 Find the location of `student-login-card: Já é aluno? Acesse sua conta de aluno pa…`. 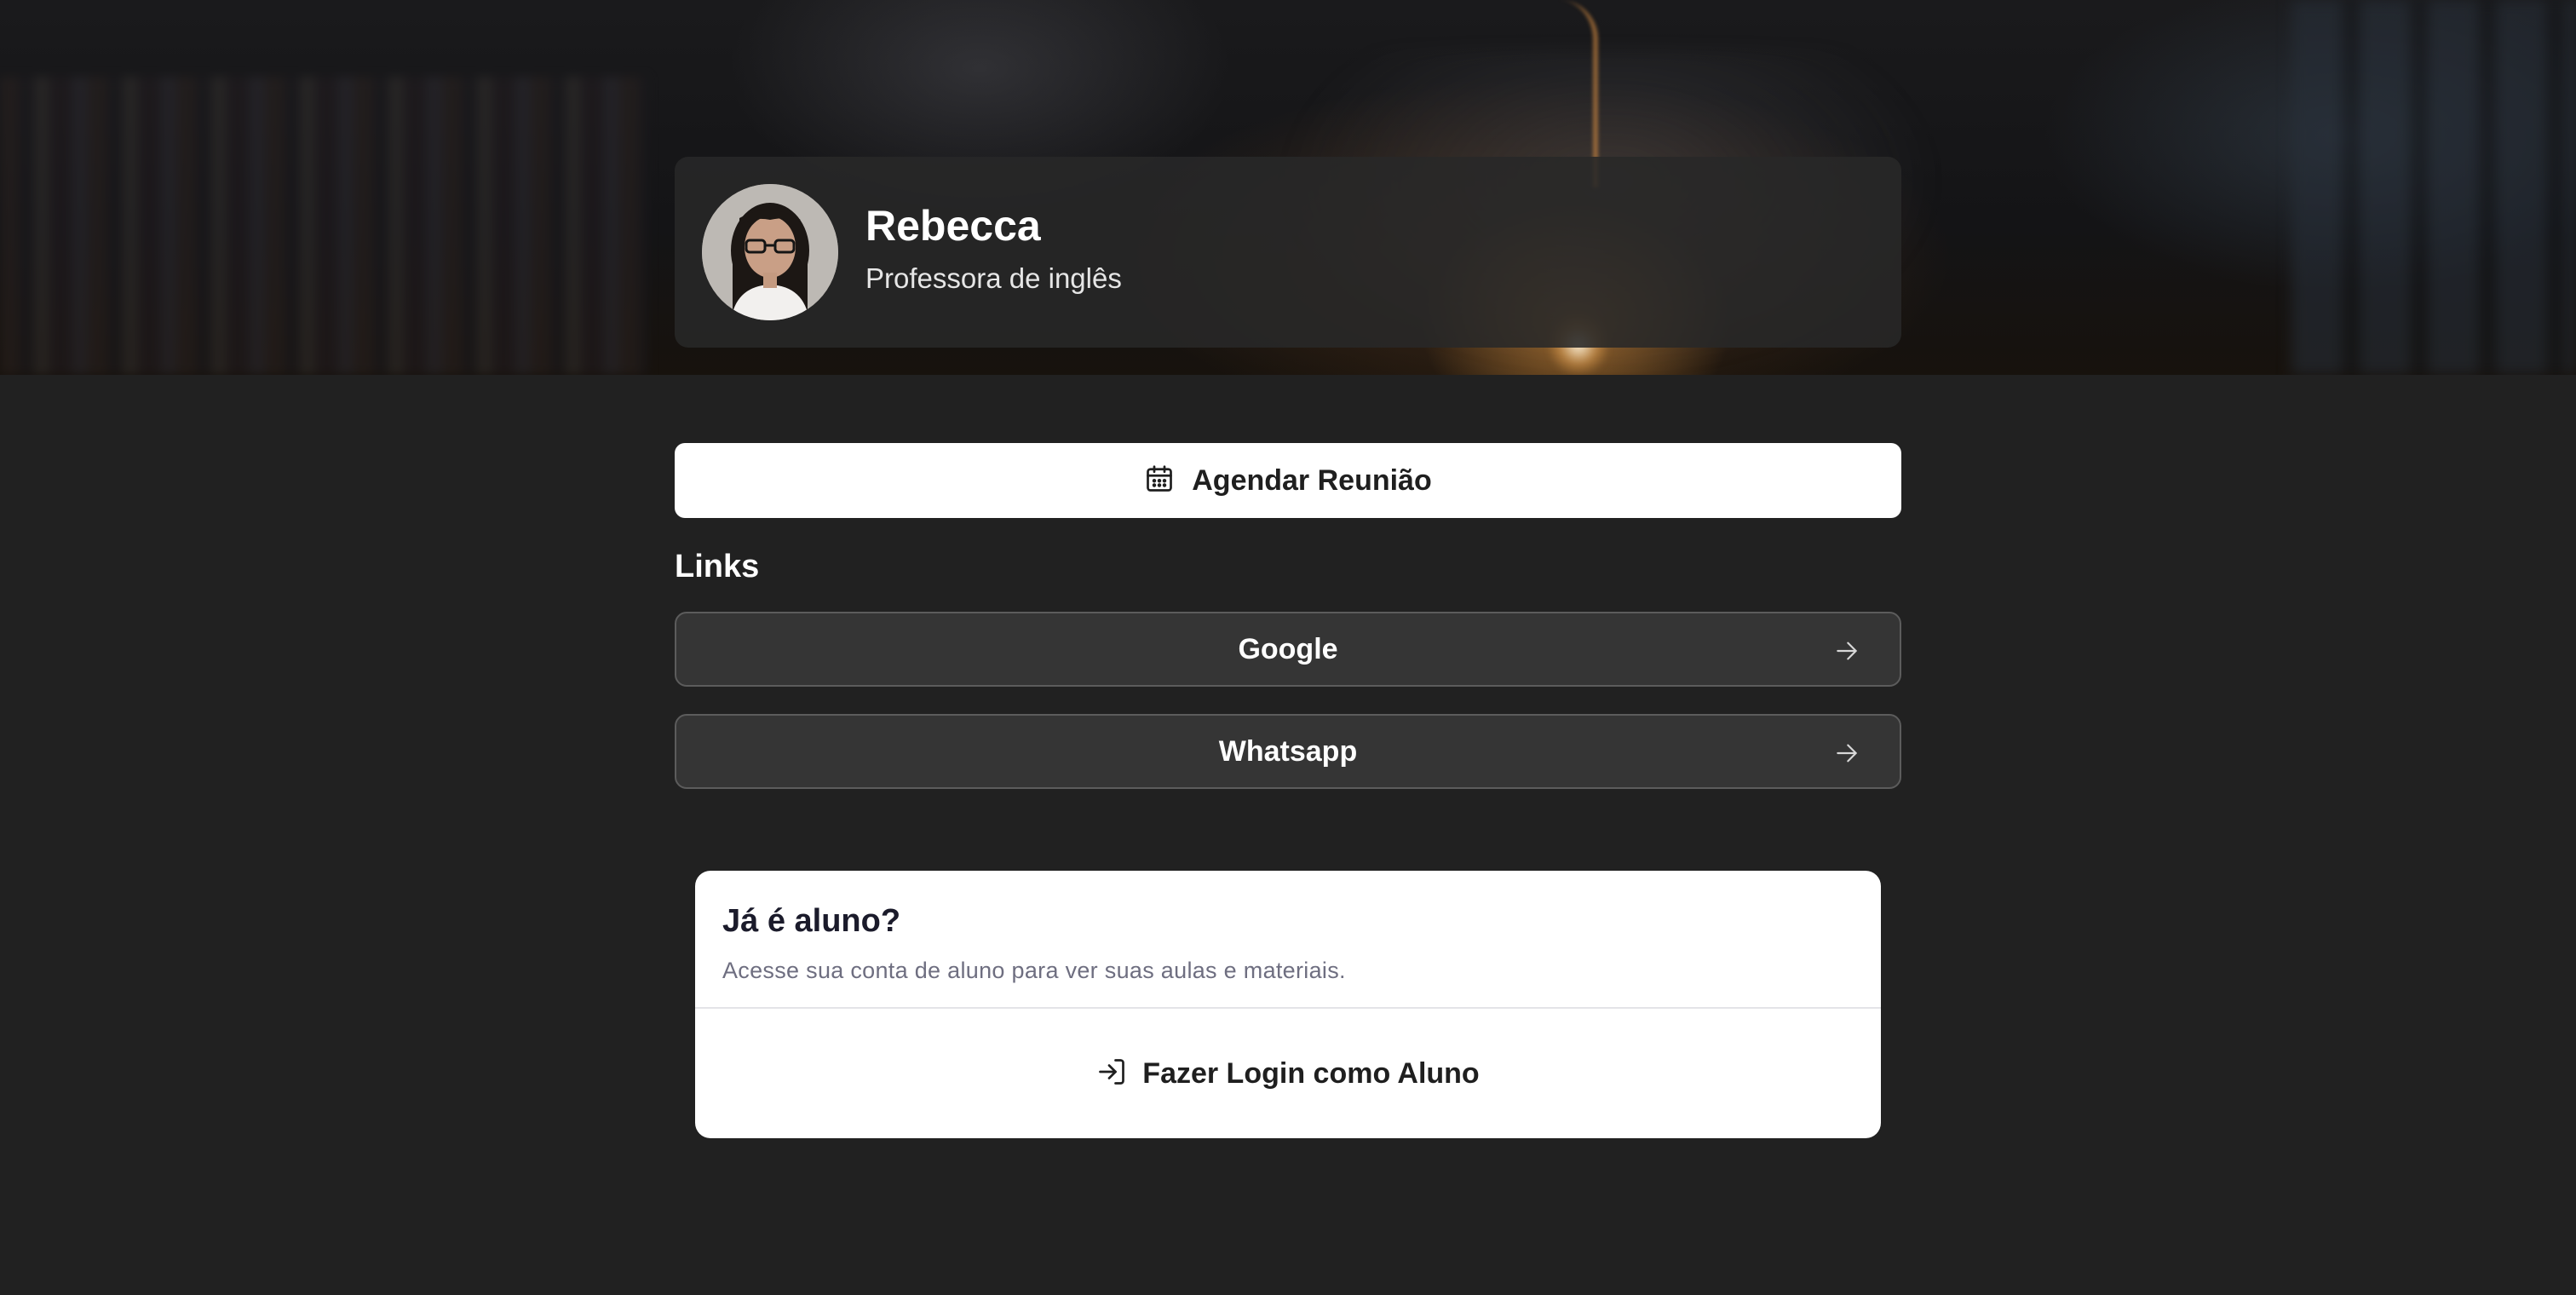

student-login-card: Já é aluno? Acesse sua conta de aluno pa… is located at coordinates (1288, 1005).